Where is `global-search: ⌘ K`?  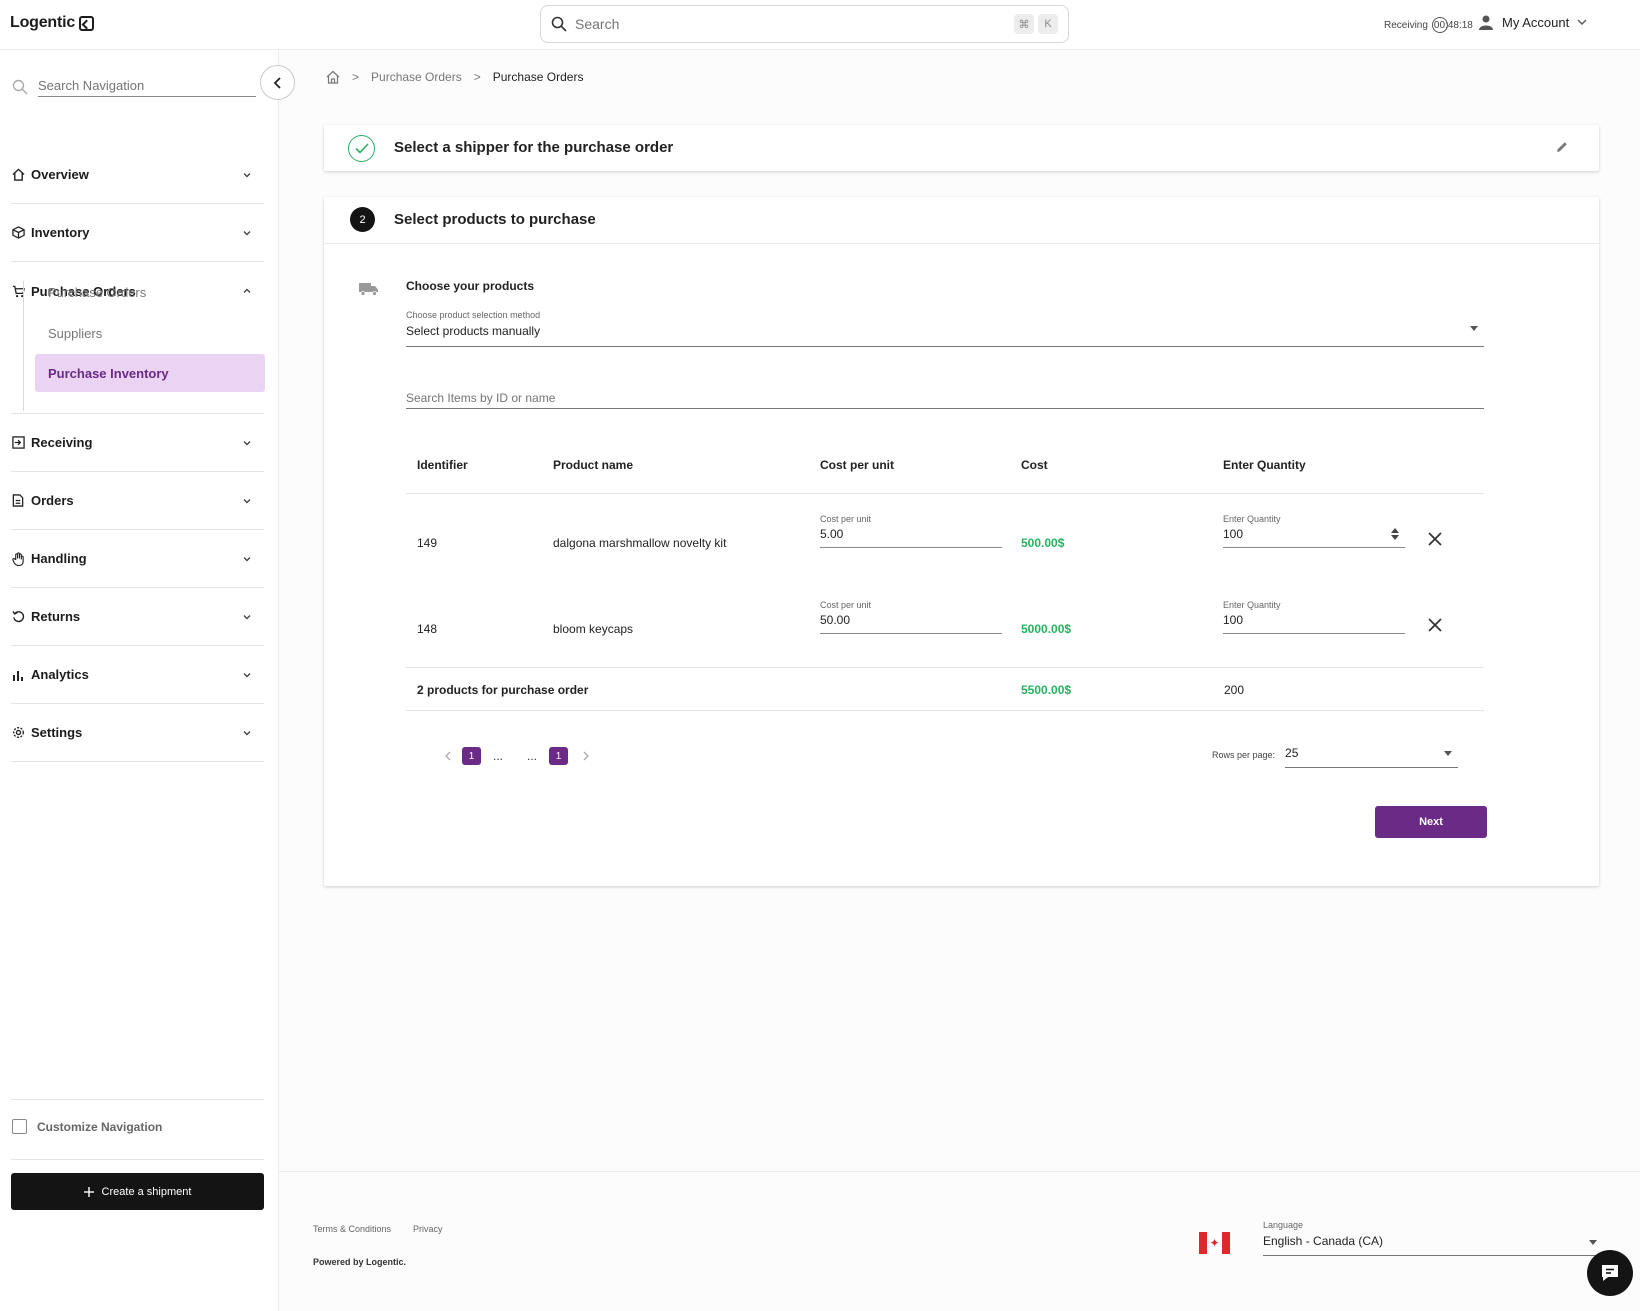 global-search: ⌘ K is located at coordinates (804, 24).